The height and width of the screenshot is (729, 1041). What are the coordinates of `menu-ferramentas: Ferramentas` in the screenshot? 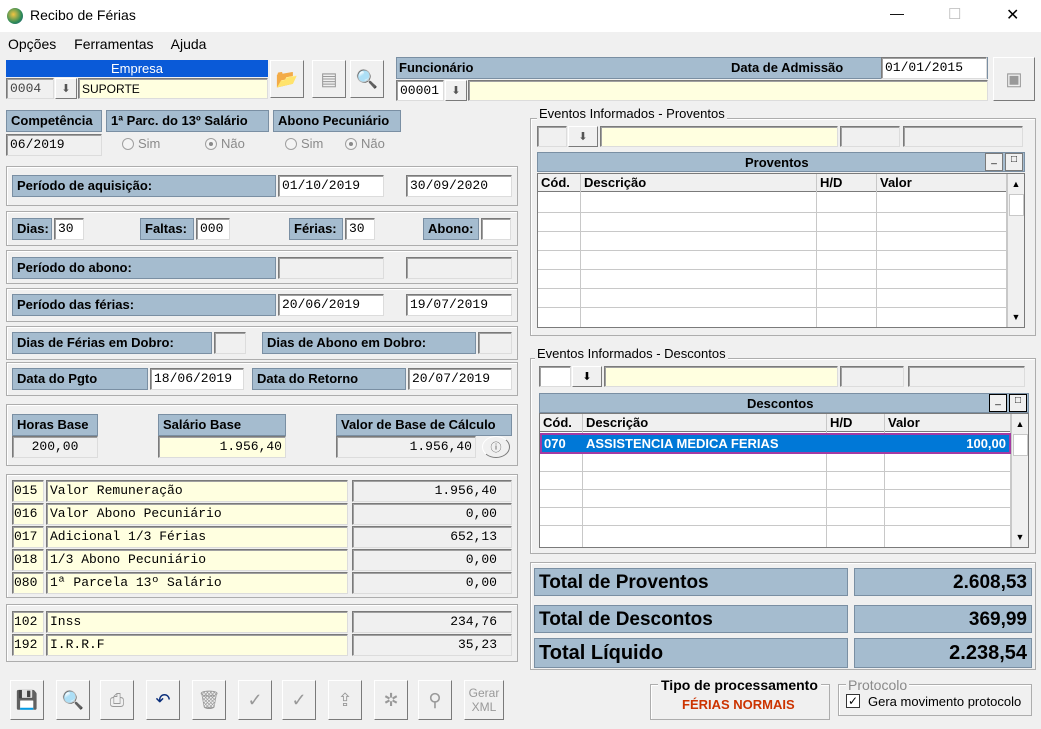 It's located at (113, 44).